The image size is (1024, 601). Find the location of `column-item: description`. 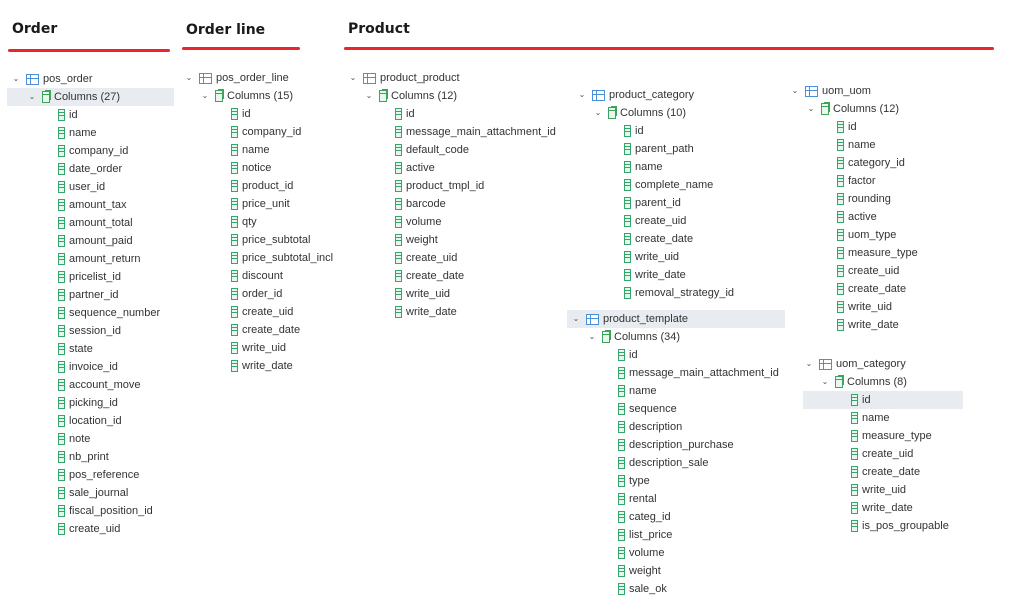

column-item: description is located at coordinates (626, 427).